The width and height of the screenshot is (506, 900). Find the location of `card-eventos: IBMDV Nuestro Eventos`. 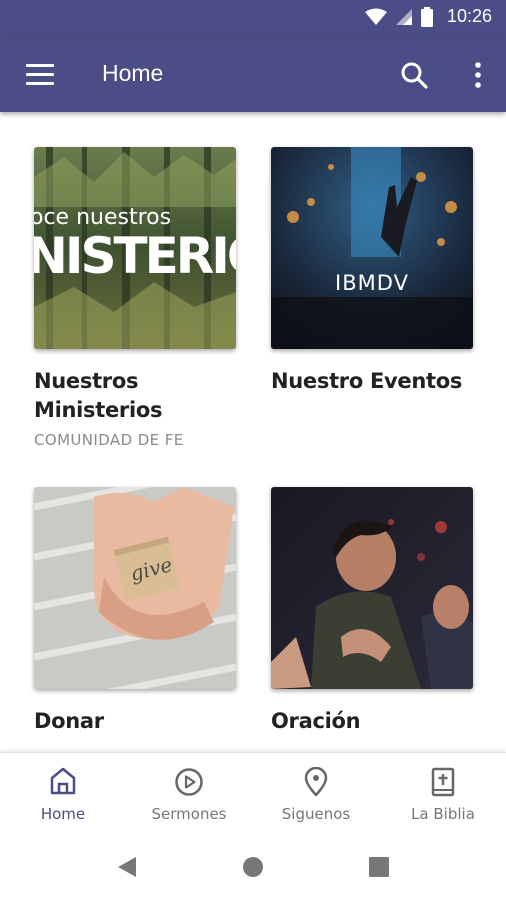

card-eventos: IBMDV Nuestro Eventos is located at coordinates (373, 271).